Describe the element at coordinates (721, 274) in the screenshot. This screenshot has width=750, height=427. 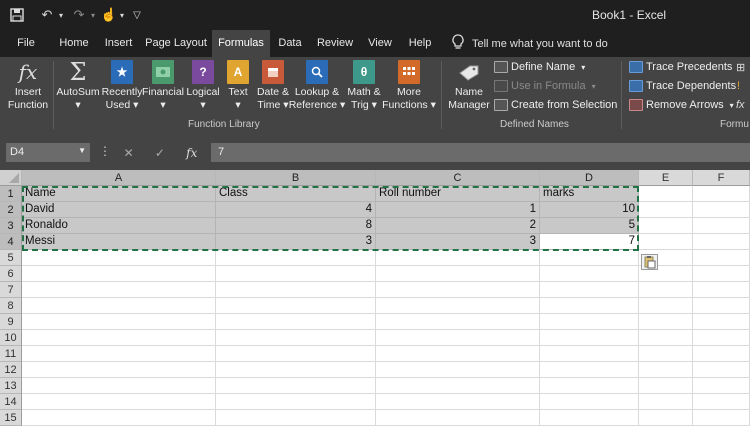
I see `cell-f6` at that location.